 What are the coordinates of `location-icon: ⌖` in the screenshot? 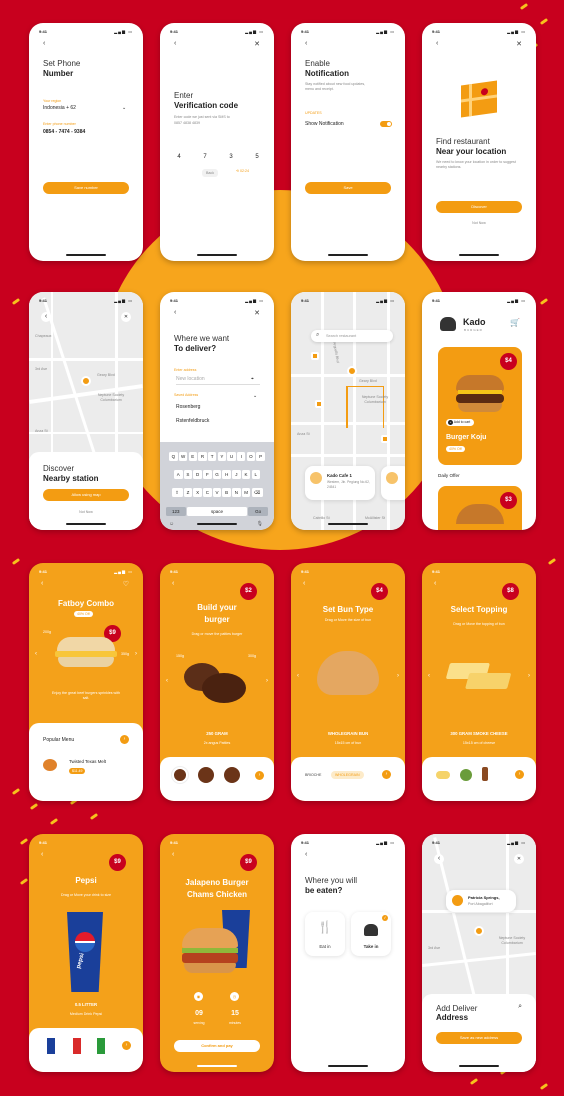 It's located at (252, 379).